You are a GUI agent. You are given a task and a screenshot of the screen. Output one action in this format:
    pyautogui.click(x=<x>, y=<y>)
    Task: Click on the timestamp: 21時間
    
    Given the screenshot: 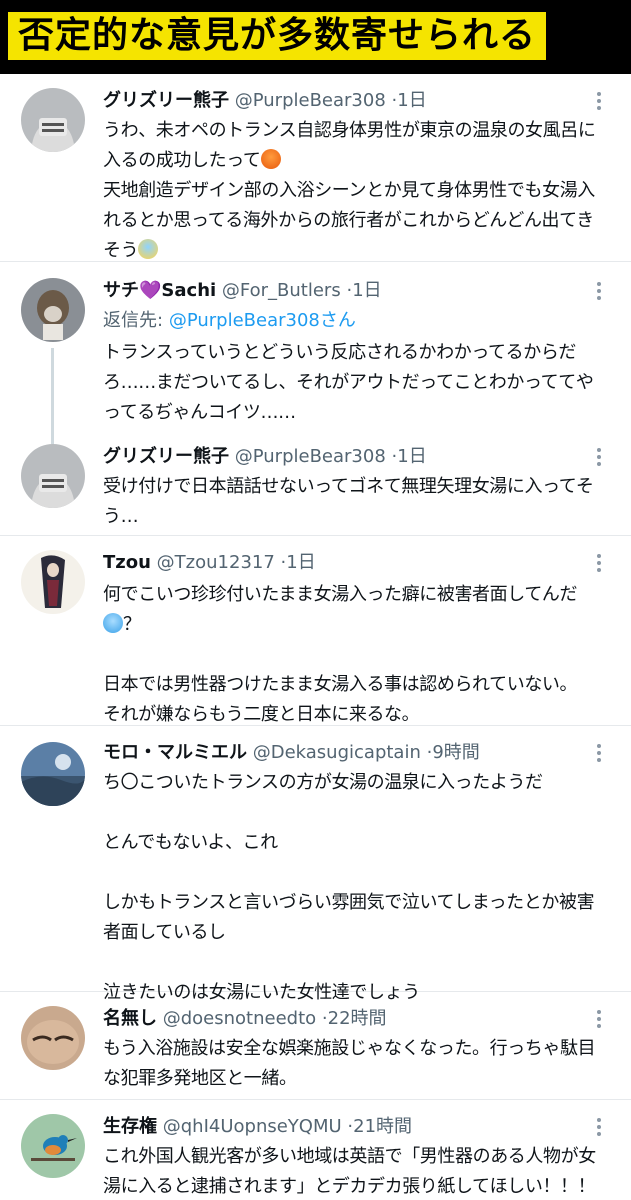 What is the action you would take?
    pyautogui.click(x=382, y=1126)
    